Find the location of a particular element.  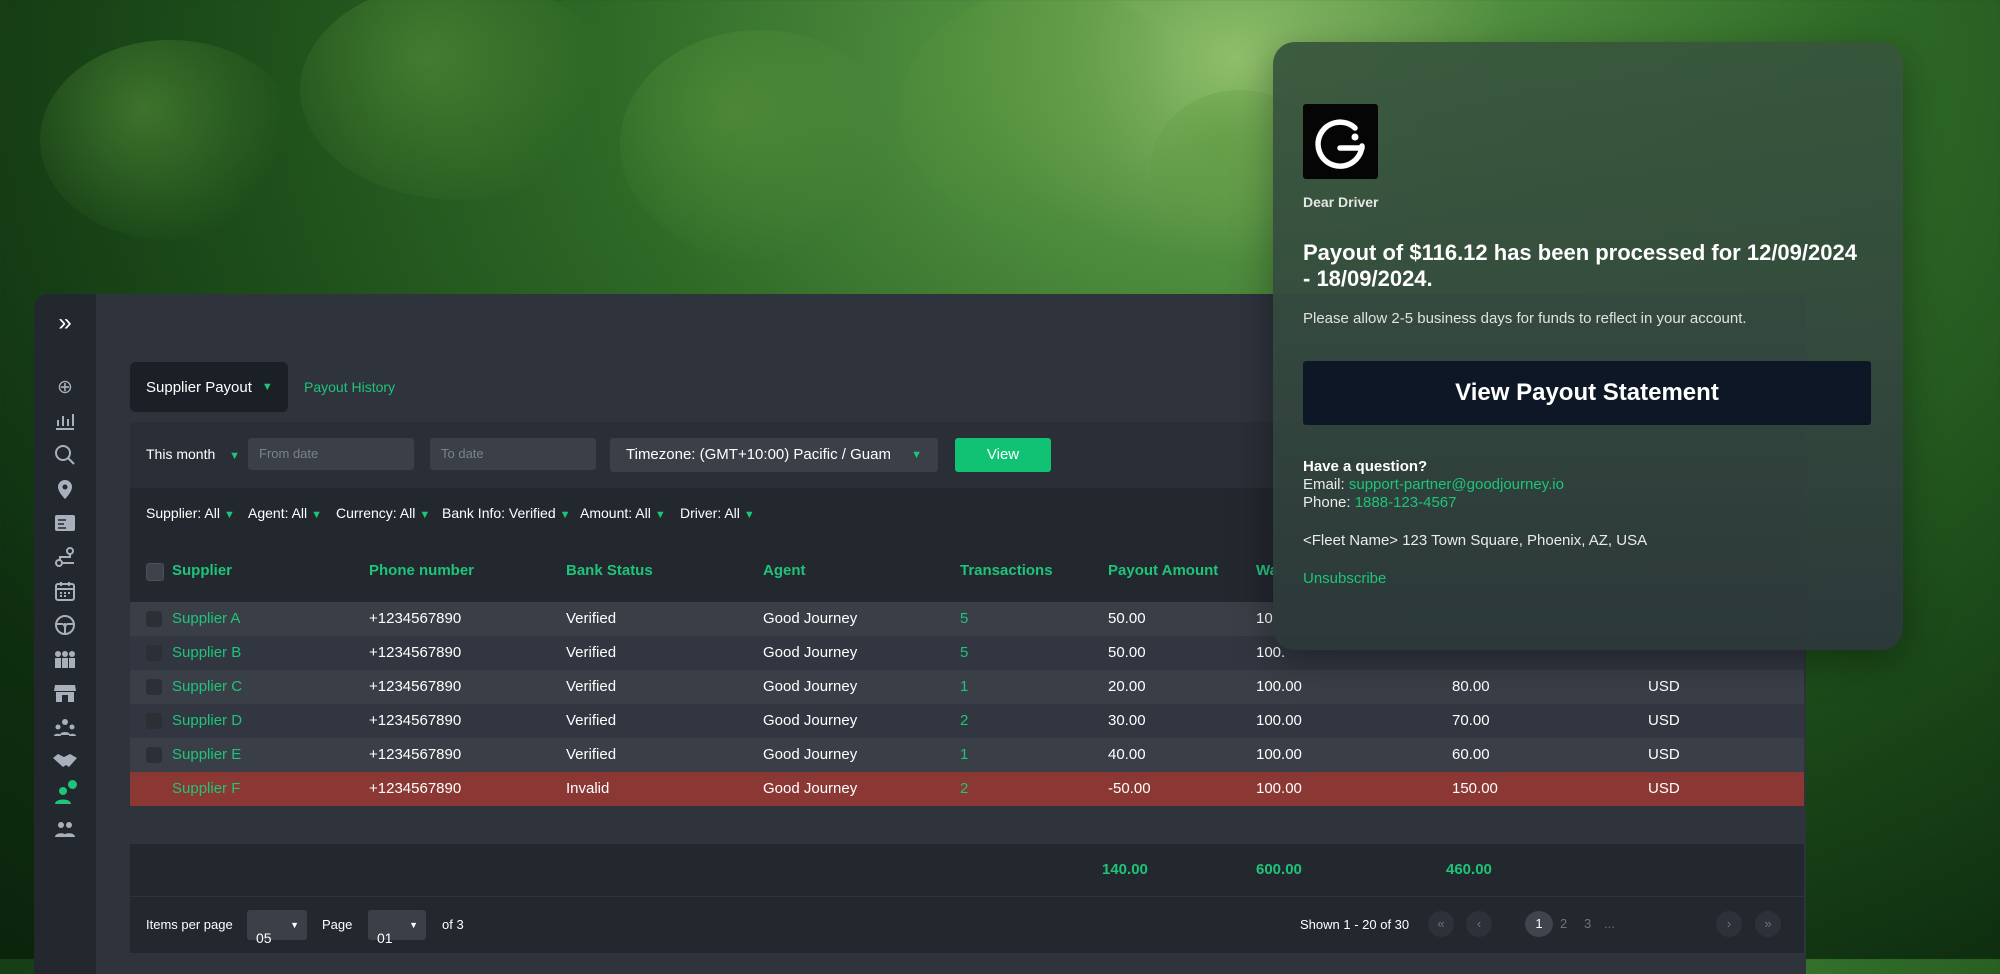

chip-bank-info: Bank Info: Verified ▼ is located at coordinates (506, 513).